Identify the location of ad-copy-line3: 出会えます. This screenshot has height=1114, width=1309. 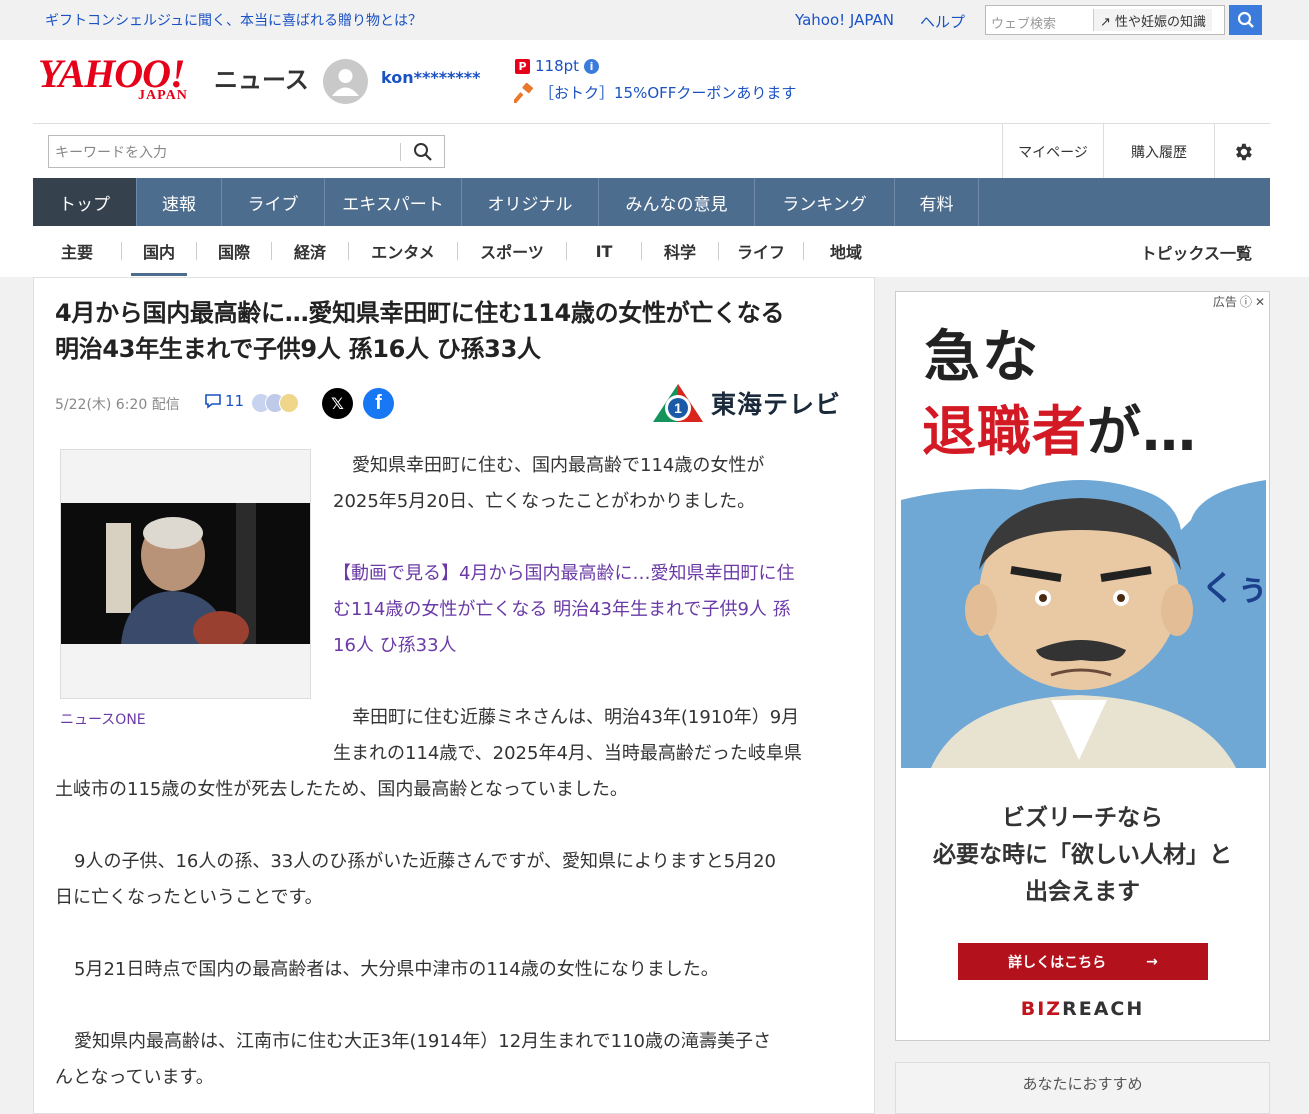
(1082, 892).